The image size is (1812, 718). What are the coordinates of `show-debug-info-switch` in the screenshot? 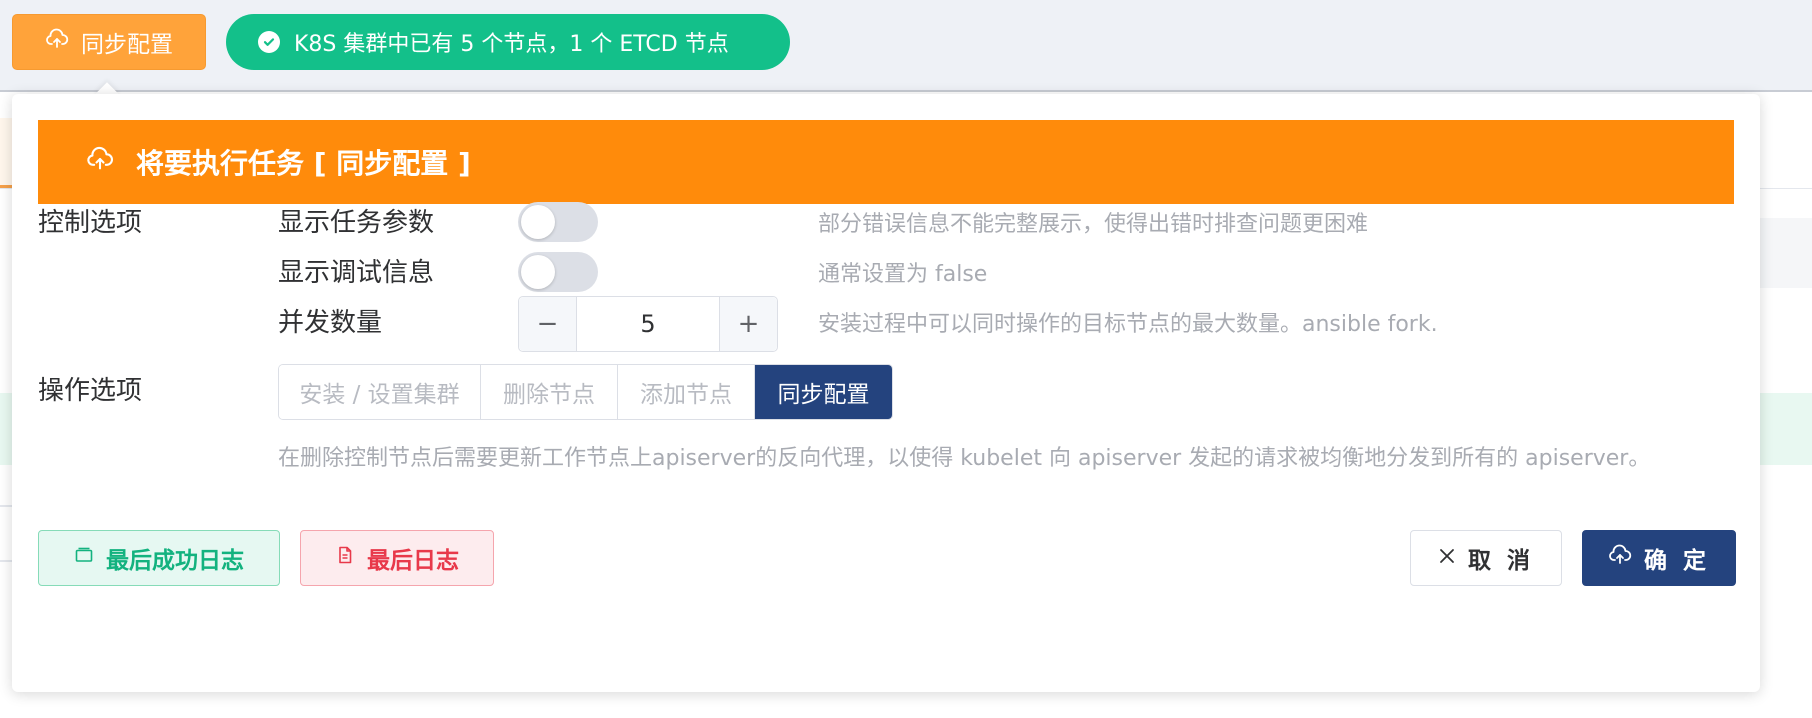 It's located at (558, 272).